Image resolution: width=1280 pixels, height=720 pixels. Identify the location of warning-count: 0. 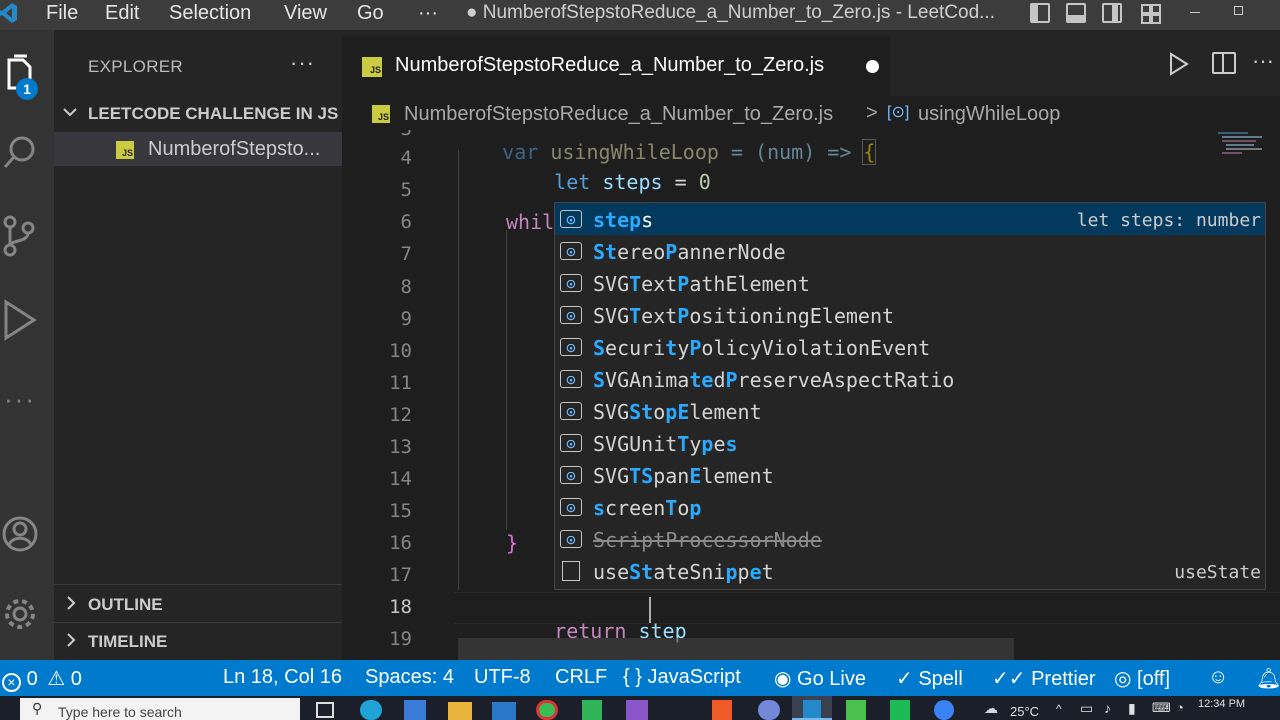
(76, 679).